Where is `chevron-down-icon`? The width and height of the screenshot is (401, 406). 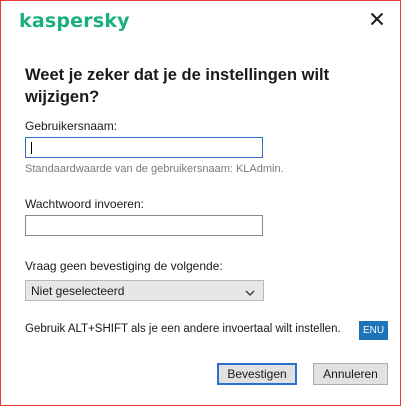
chevron-down-icon is located at coordinates (250, 293).